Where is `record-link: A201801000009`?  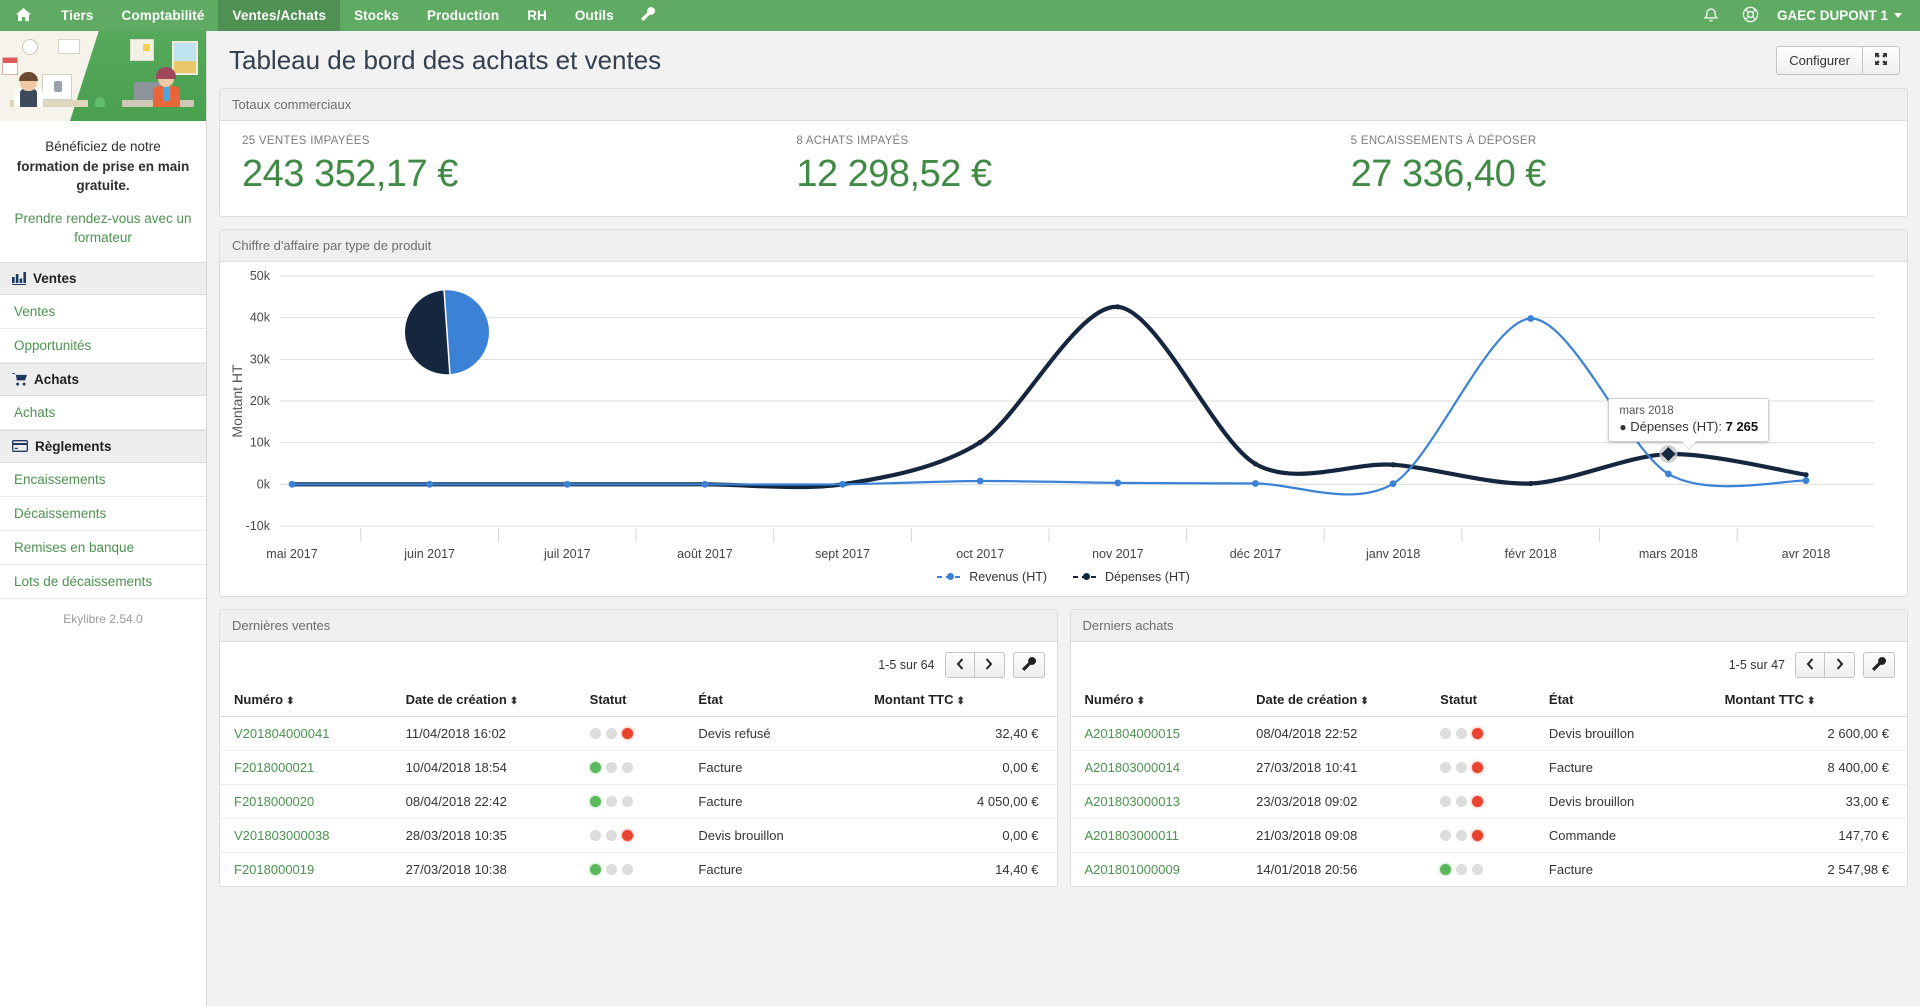 record-link: A201801000009 is located at coordinates (1132, 869).